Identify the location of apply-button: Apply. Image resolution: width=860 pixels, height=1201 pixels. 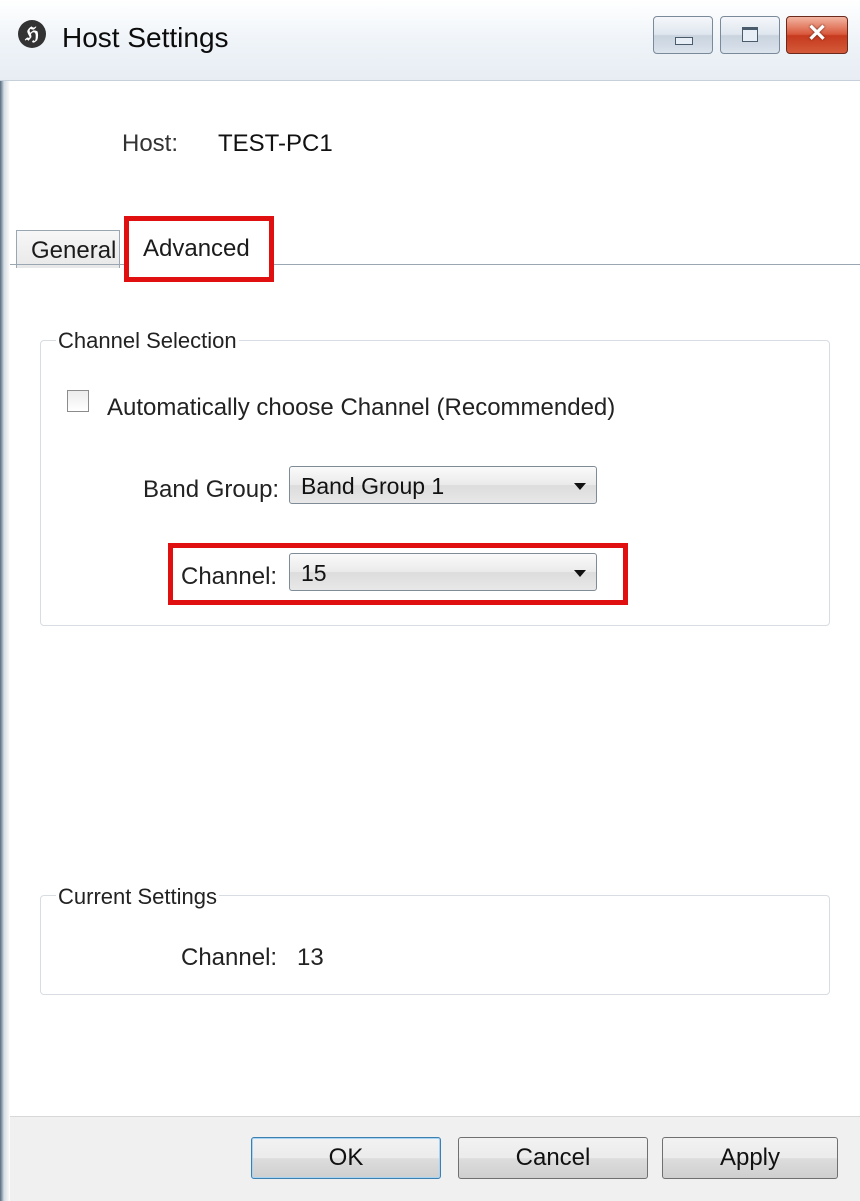
(750, 1158).